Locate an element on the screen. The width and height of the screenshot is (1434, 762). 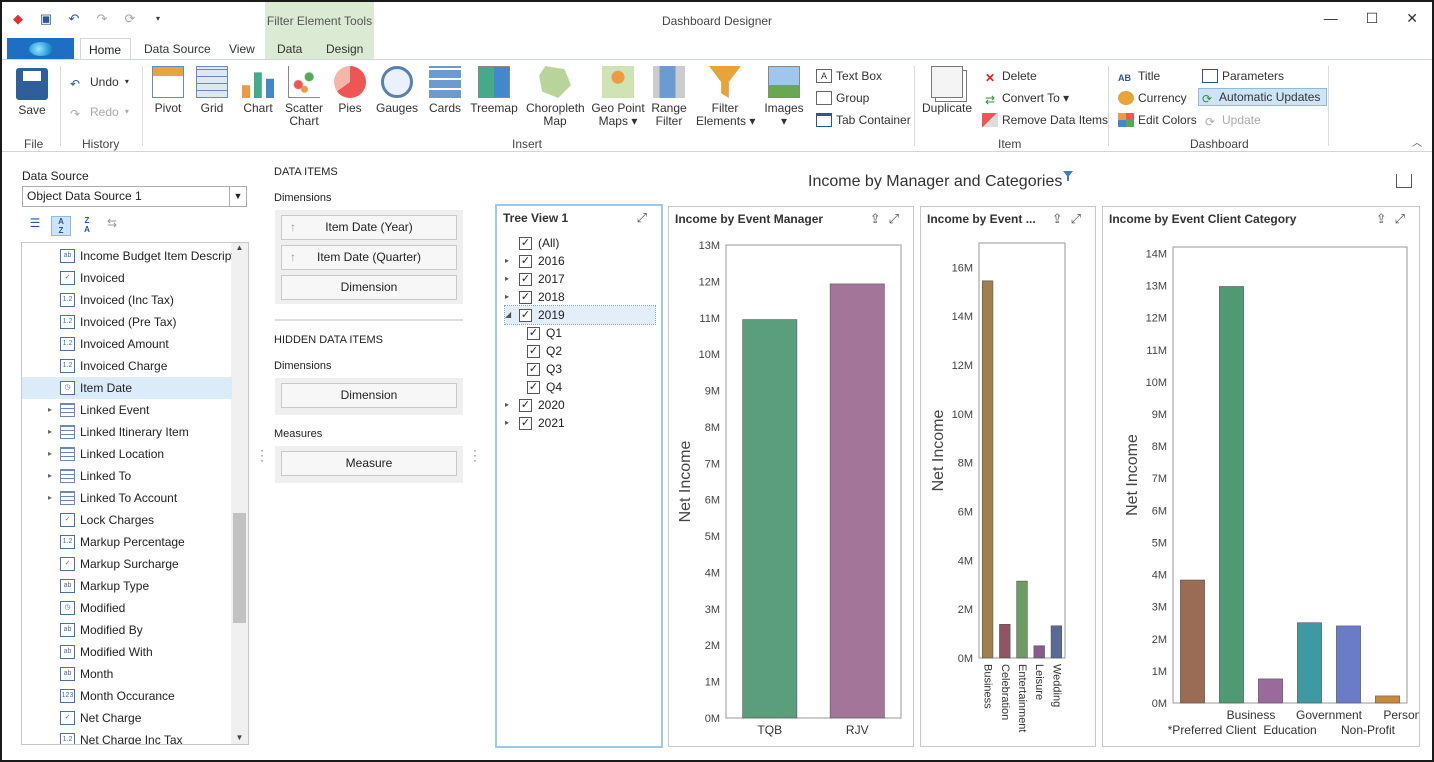
insert-tab-container-button: Tab Container is located at coordinates (863, 120).